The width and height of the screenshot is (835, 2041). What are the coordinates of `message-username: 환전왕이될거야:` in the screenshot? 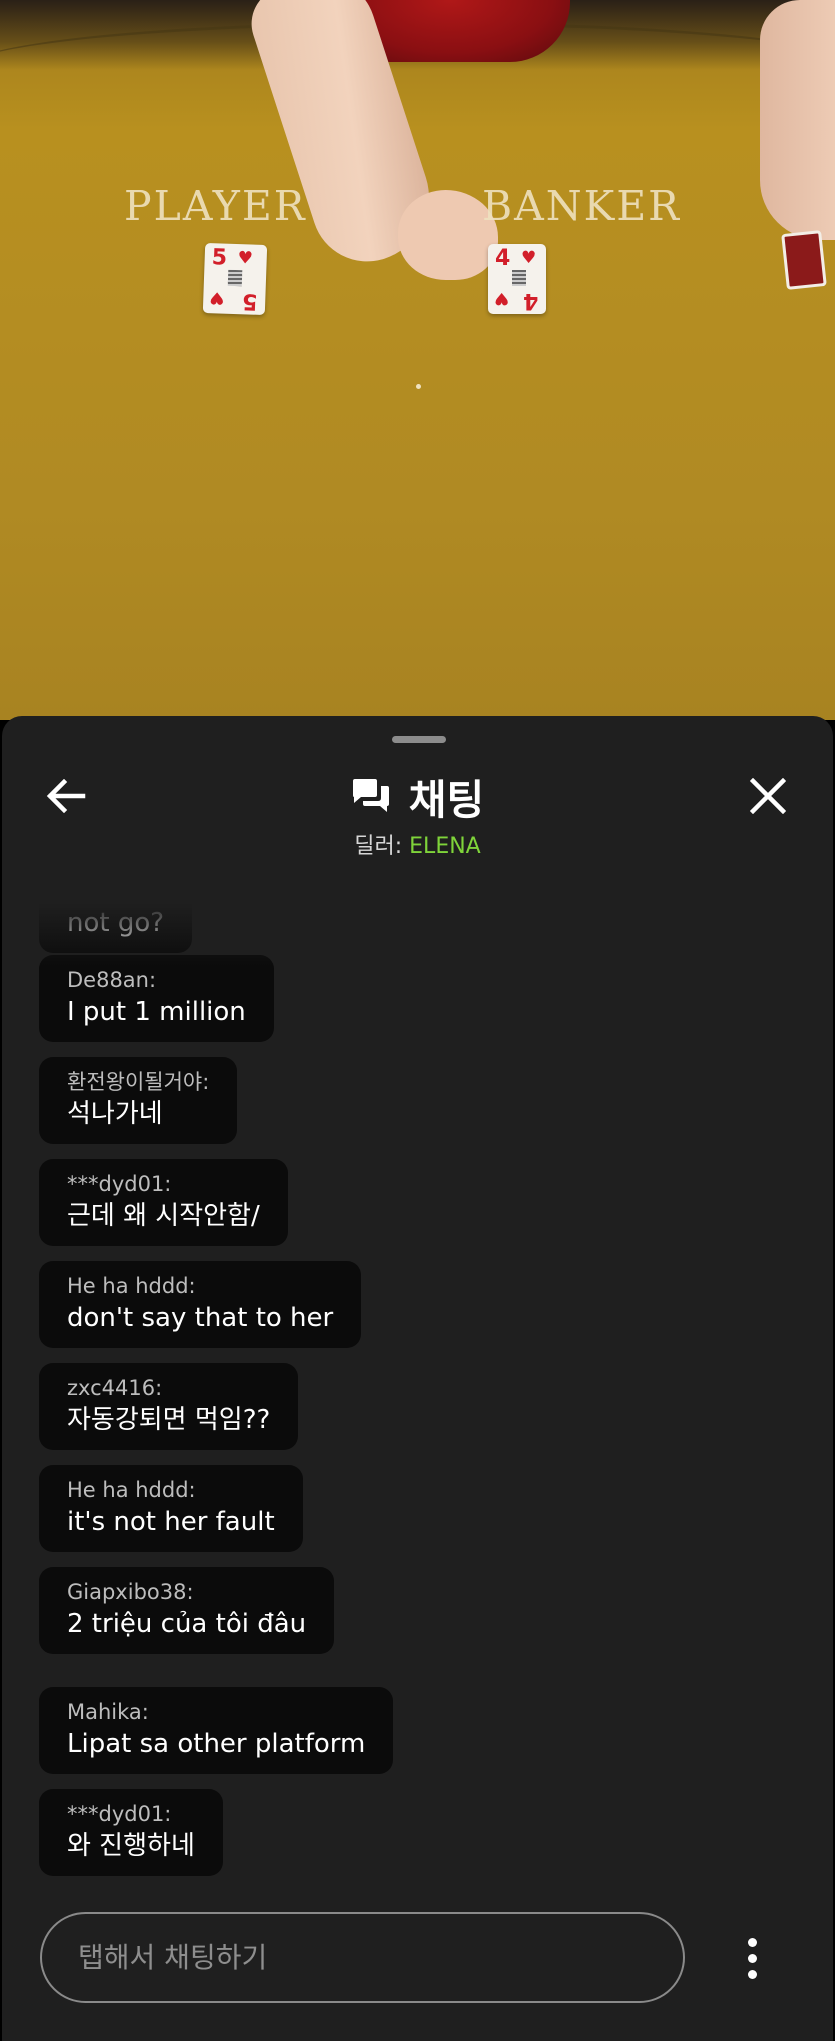 It's located at (138, 1082).